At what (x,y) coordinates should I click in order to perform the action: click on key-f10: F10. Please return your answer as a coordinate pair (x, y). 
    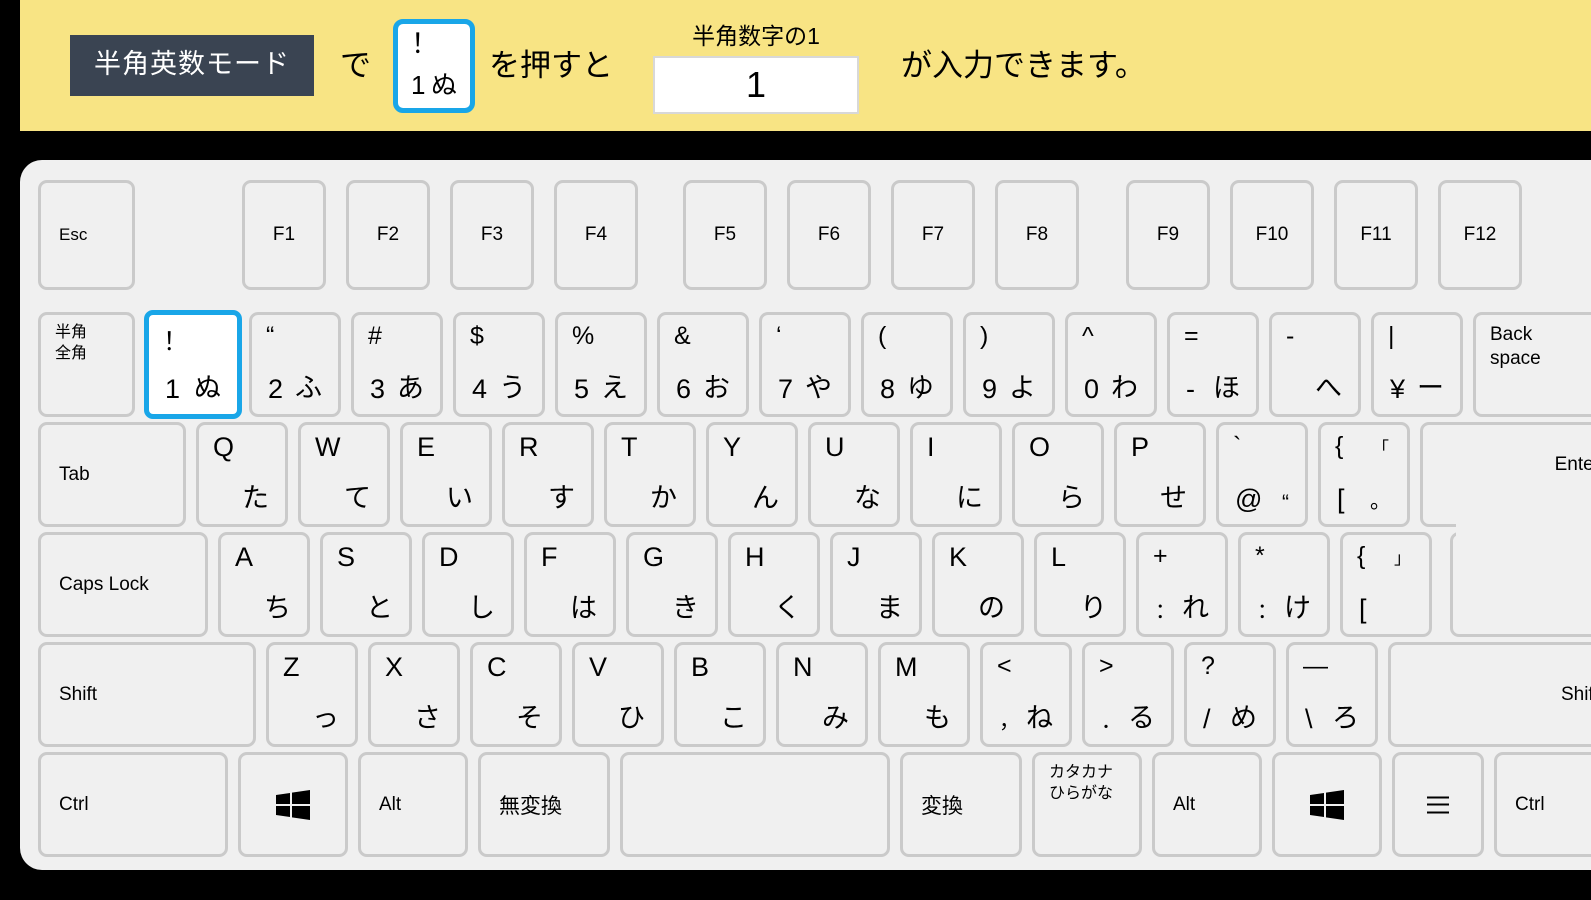
    Looking at the image, I should click on (1272, 235).